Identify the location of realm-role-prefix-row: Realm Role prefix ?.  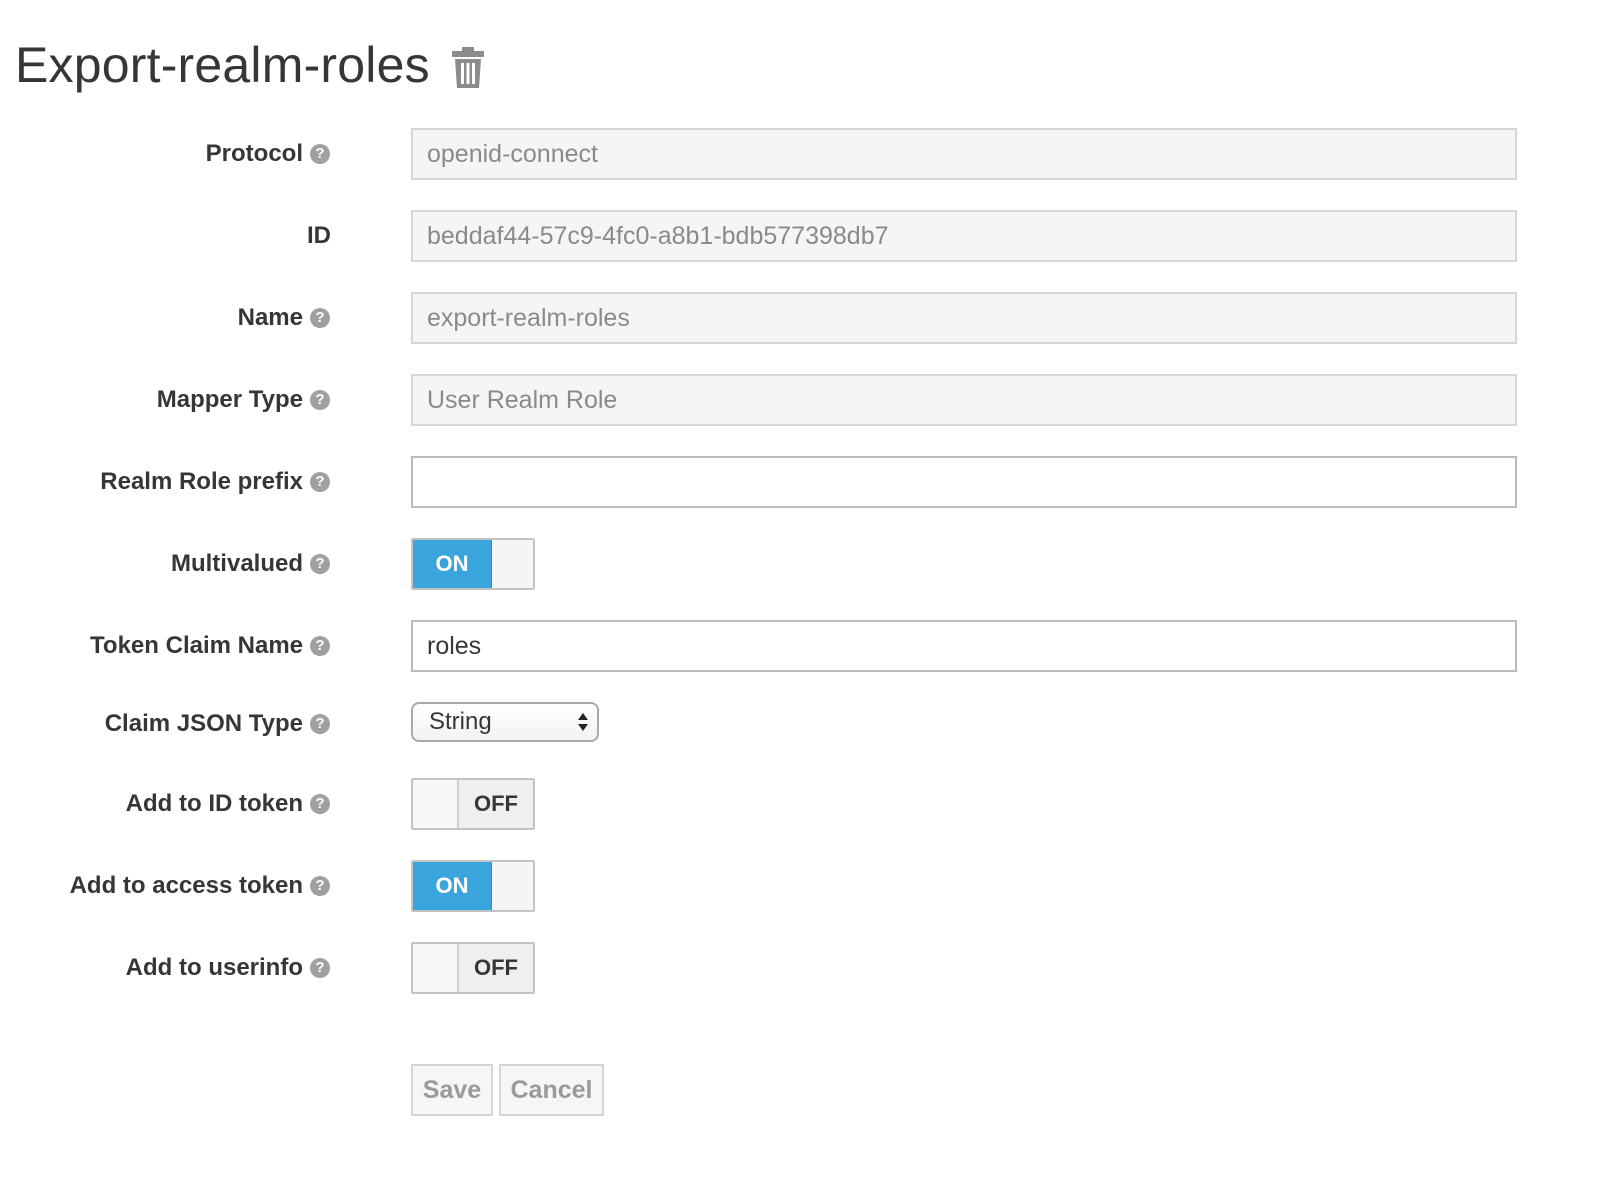
(807, 482).